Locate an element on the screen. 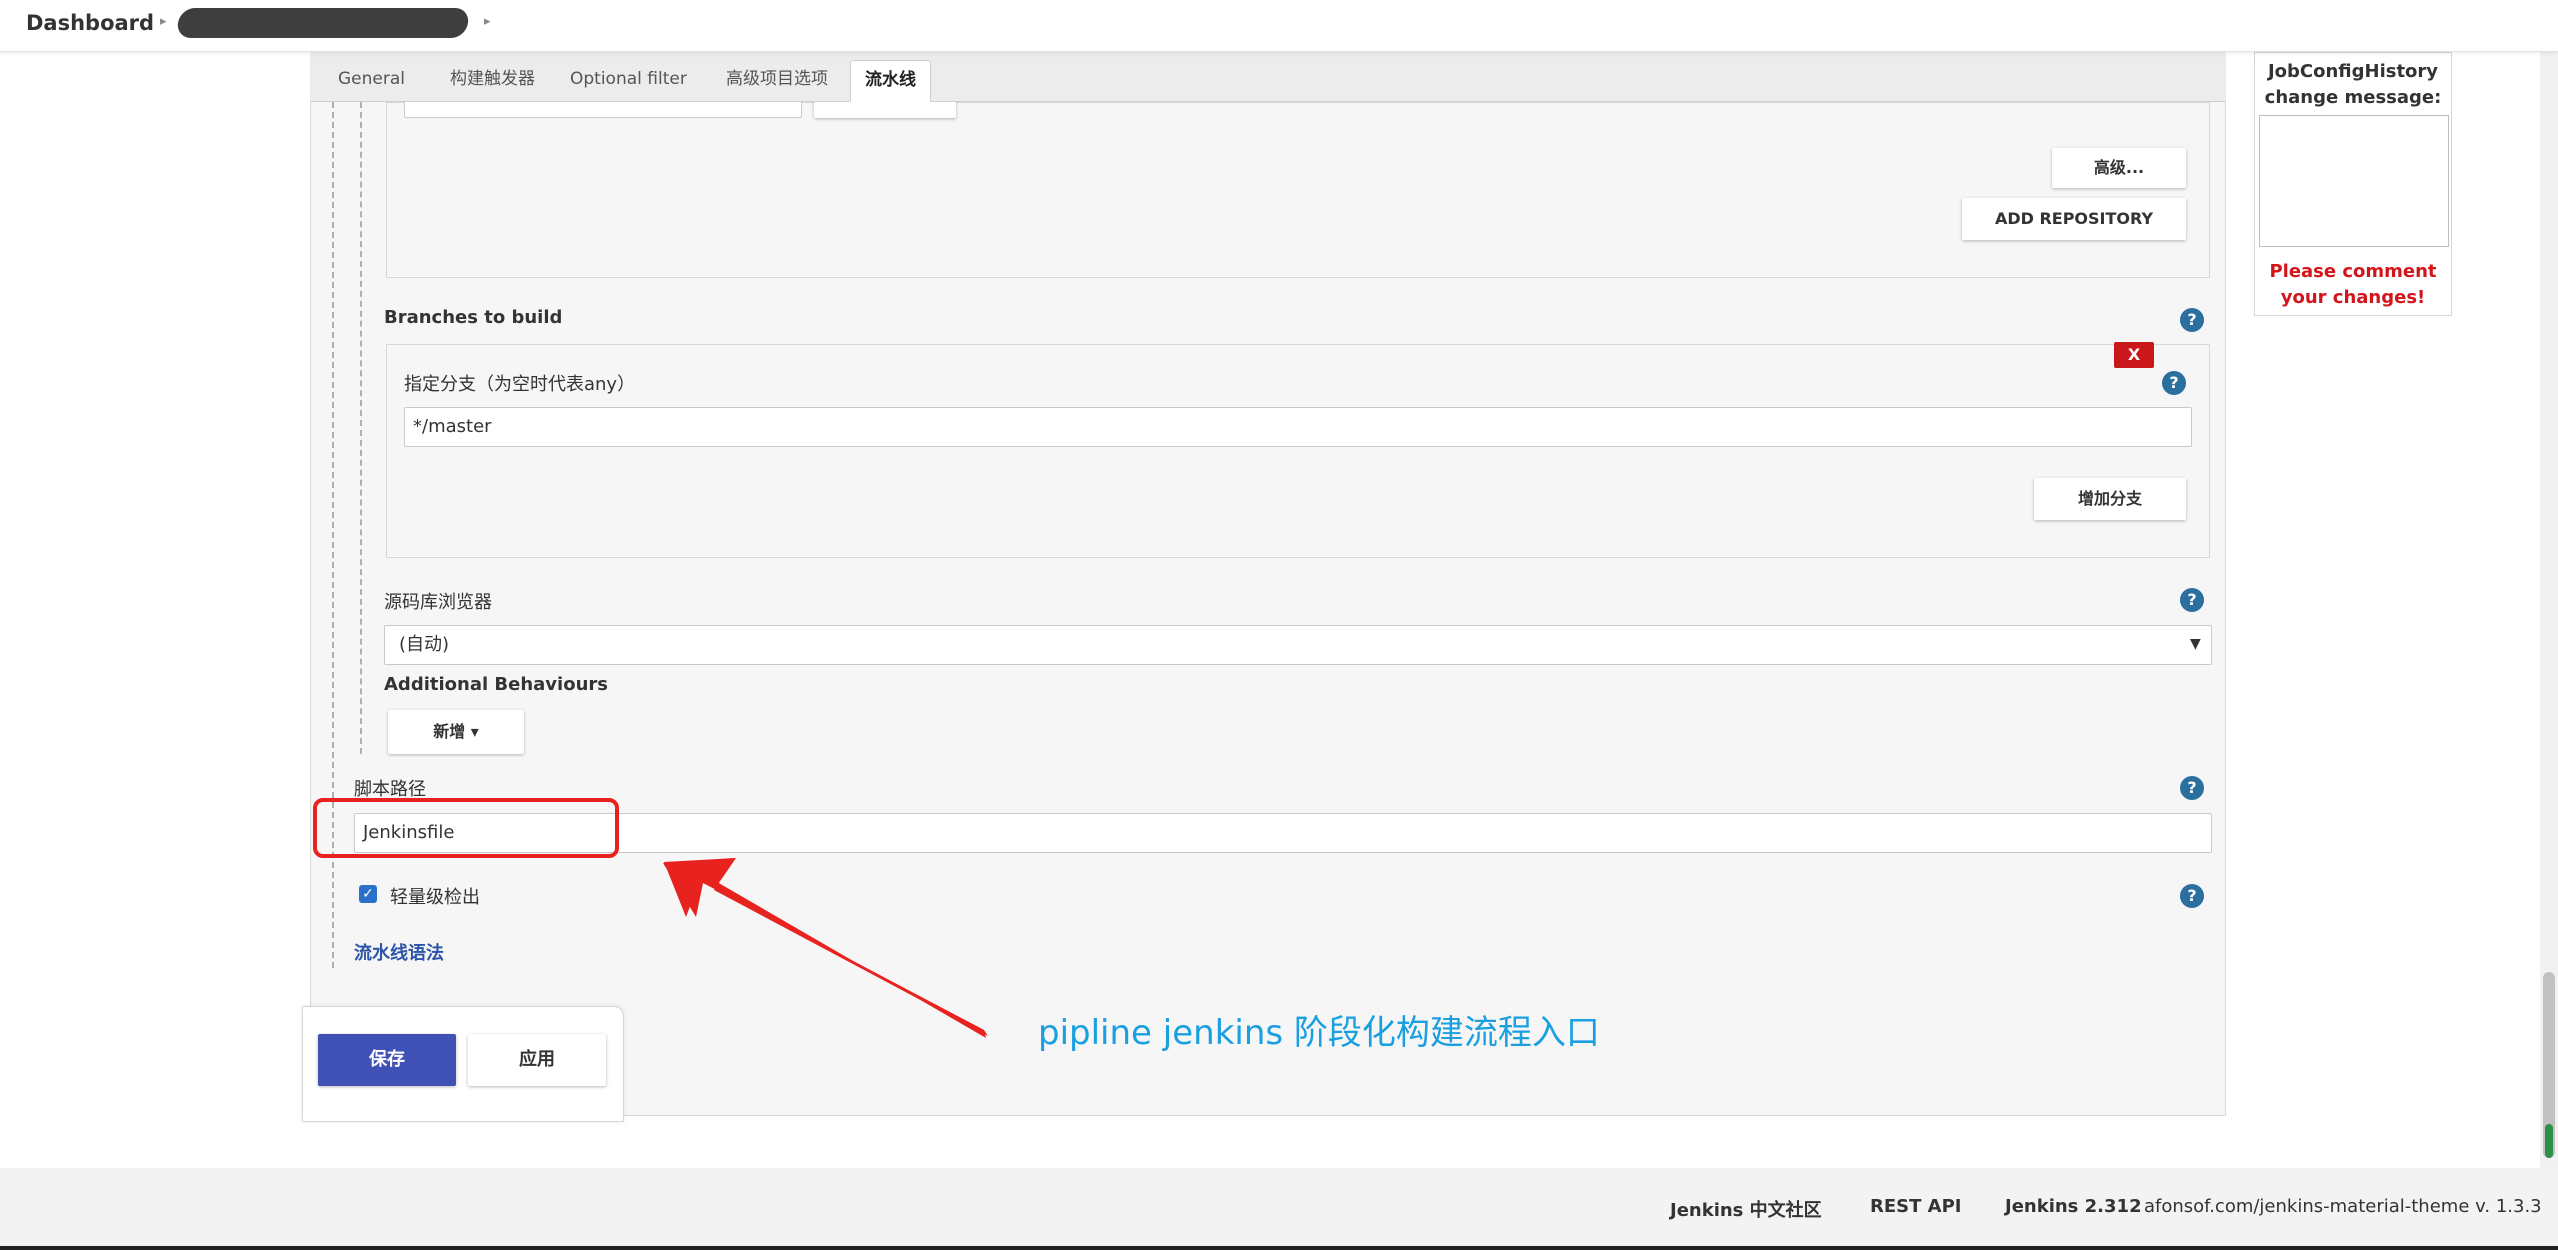  repo-browser-help-icon: ? is located at coordinates (2192, 600).